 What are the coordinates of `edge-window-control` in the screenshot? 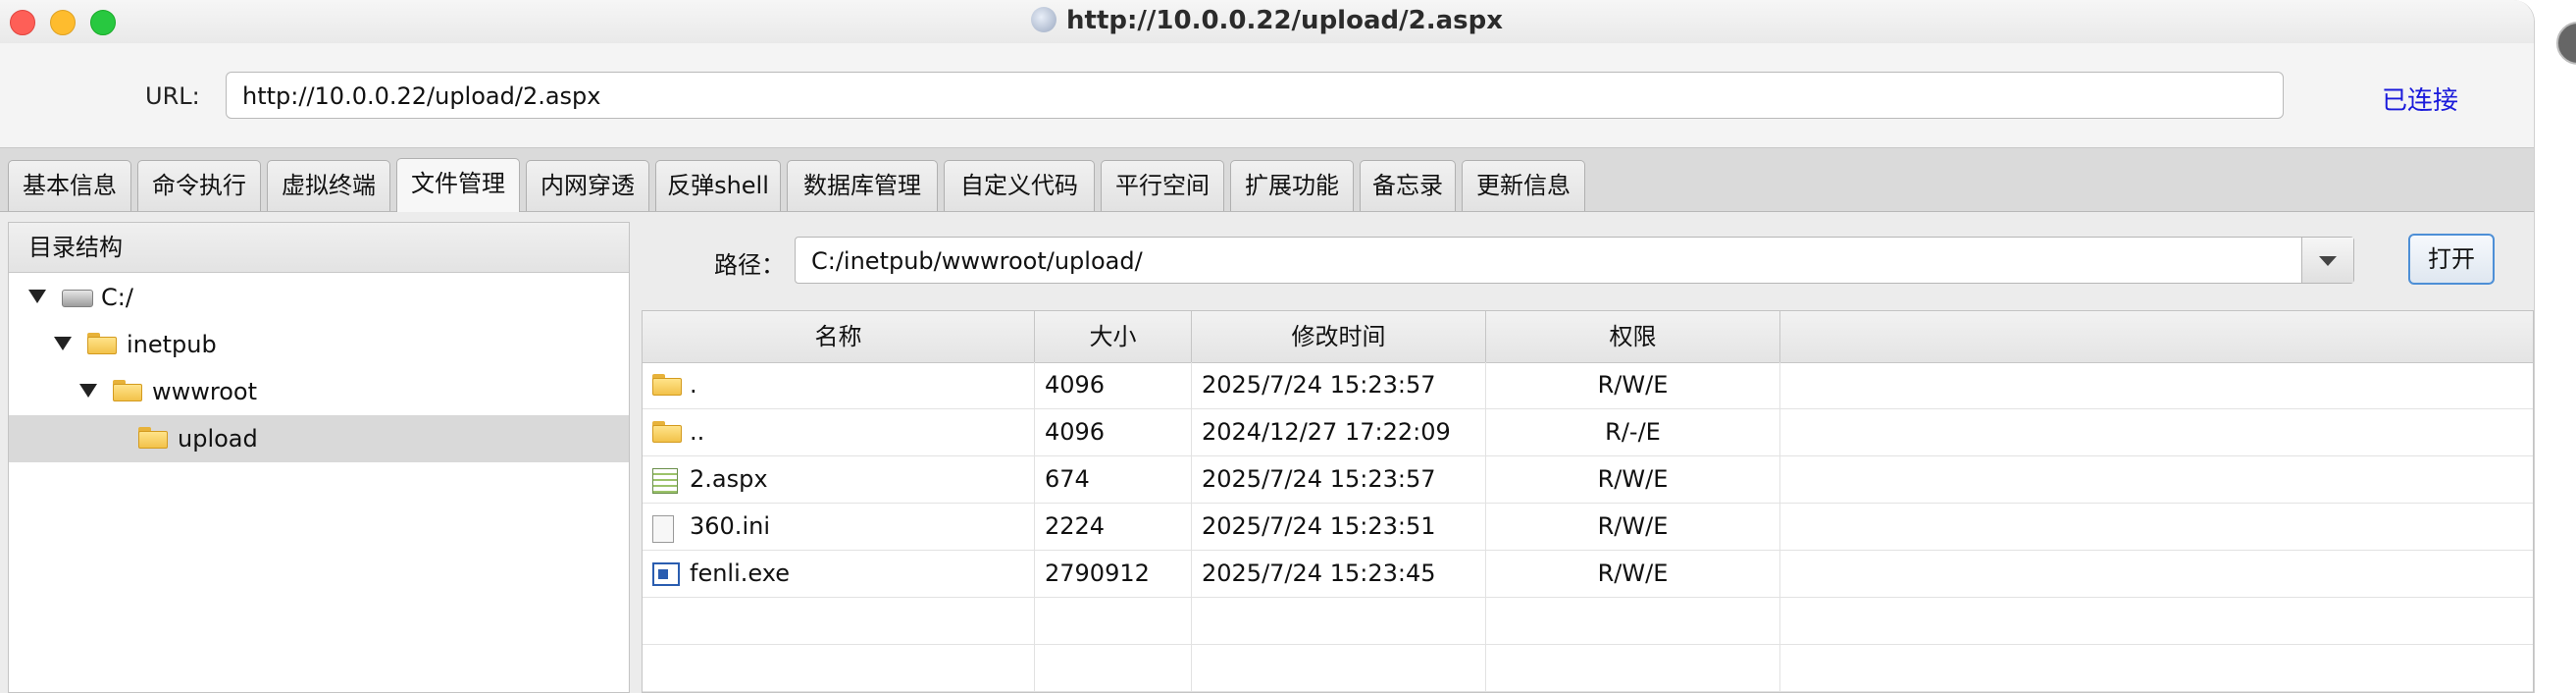 It's located at (2566, 43).